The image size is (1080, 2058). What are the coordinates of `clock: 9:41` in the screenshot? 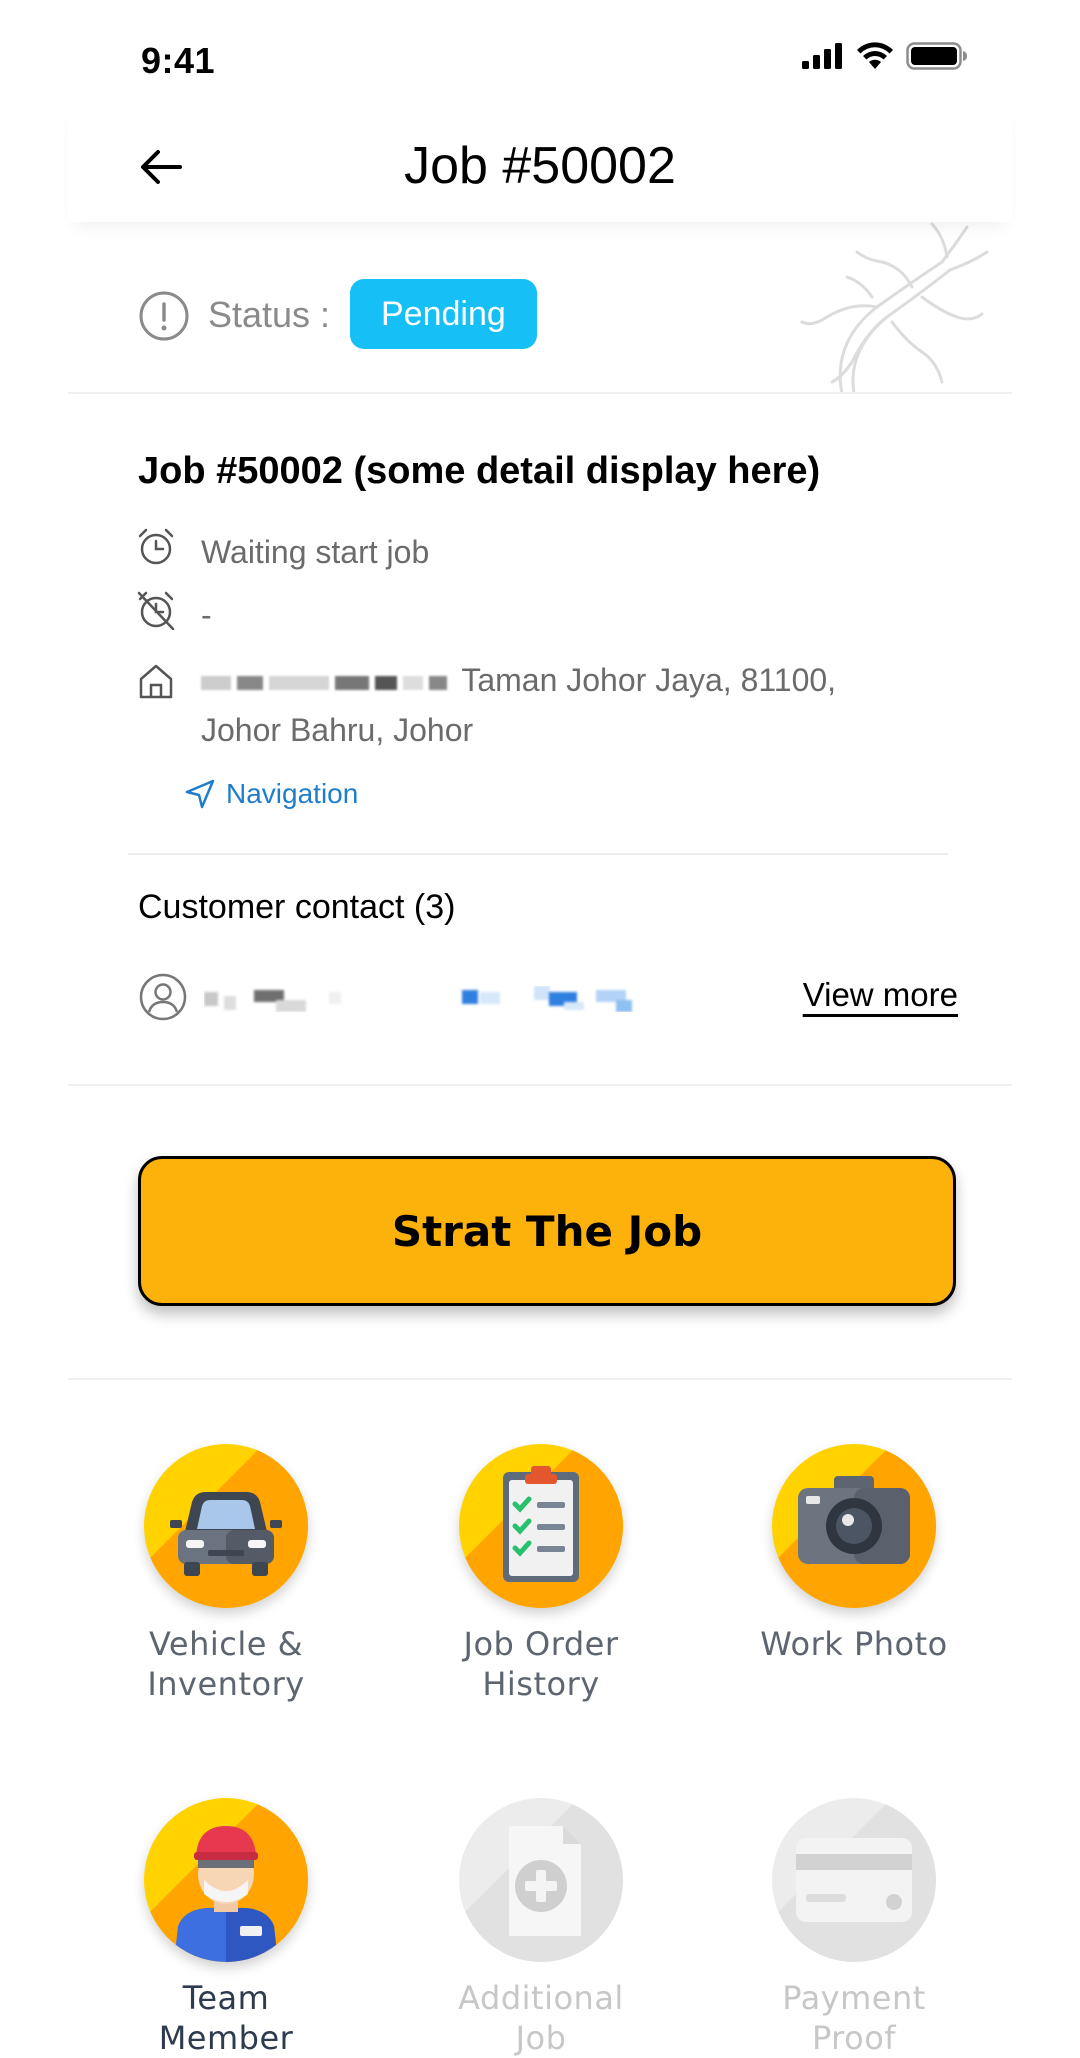 It's located at (178, 60).